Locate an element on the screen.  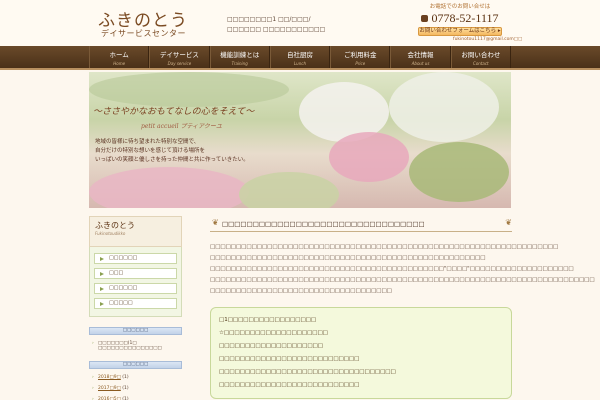
hero-body-line: いっぱいの笑顔と優しさを持った仲間と共に作っていきたい。 is located at coordinates (172, 160).